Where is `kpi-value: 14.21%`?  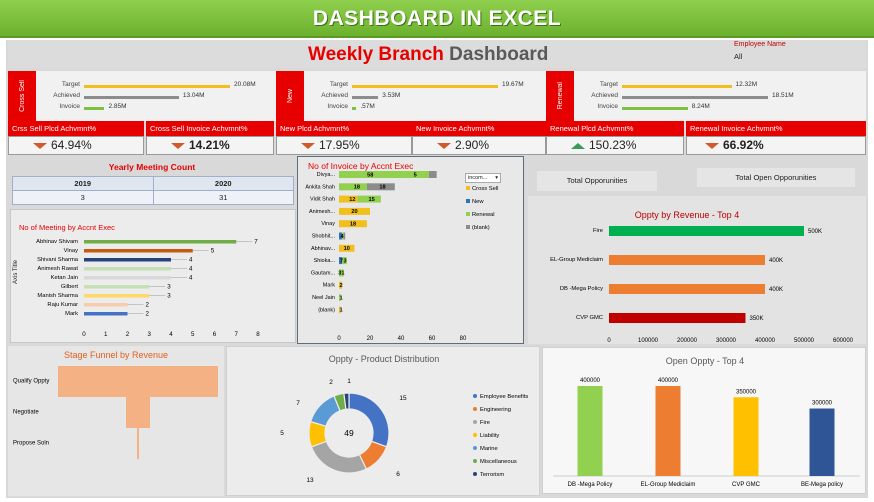 kpi-value: 14.21% is located at coordinates (209, 145).